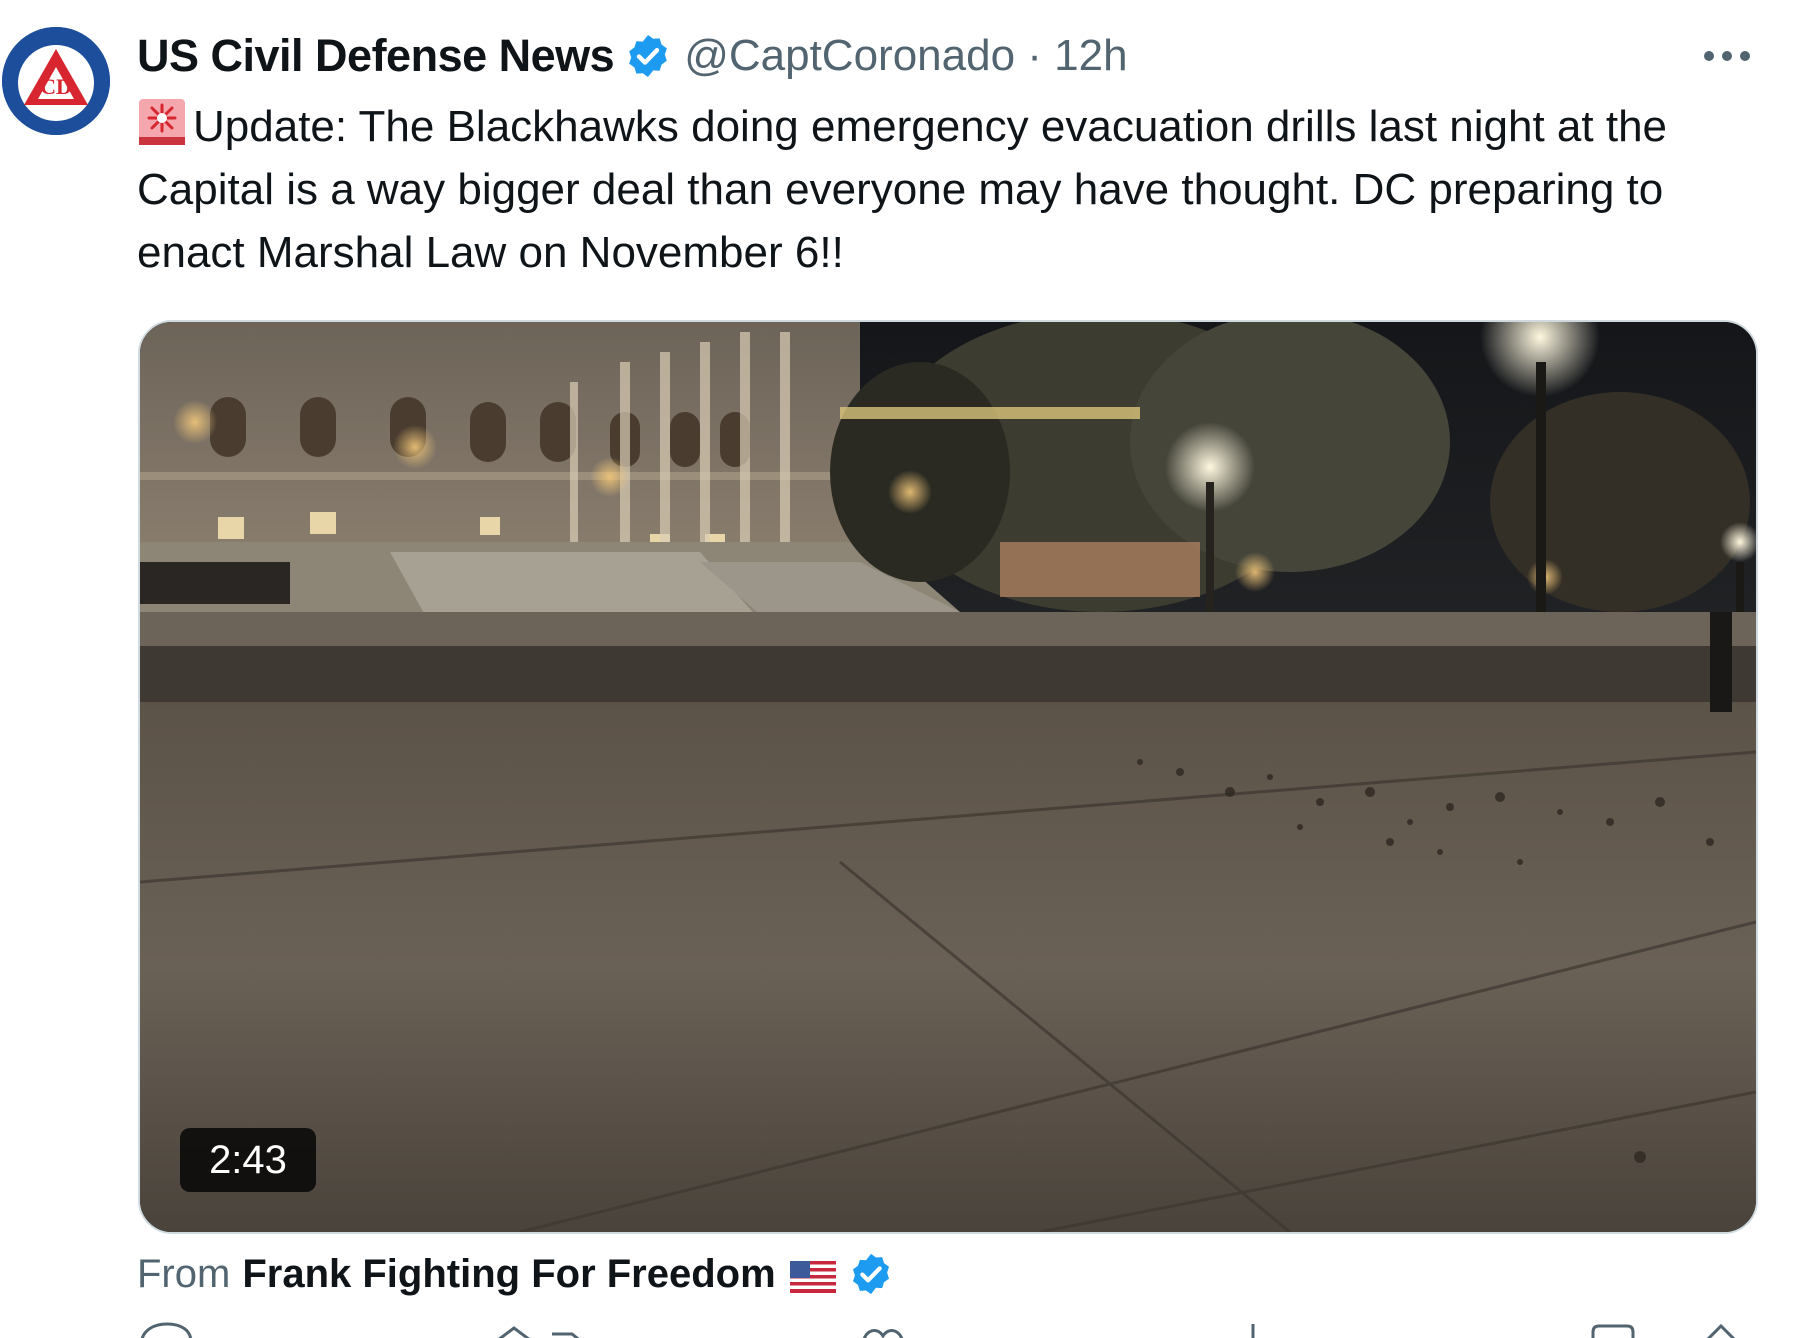  Describe the element at coordinates (912, 1329) in the screenshot. I see `like-icon` at that location.